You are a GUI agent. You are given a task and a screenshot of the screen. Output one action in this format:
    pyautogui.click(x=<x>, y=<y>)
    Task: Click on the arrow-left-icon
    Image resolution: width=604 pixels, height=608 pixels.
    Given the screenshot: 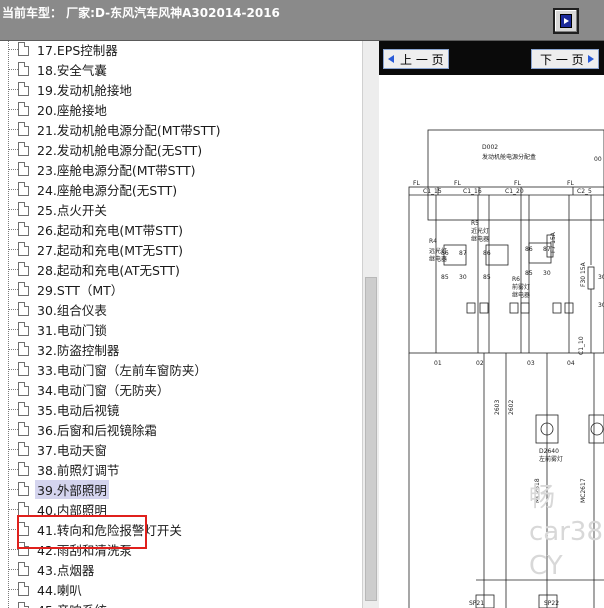 What is the action you would take?
    pyautogui.click(x=391, y=59)
    